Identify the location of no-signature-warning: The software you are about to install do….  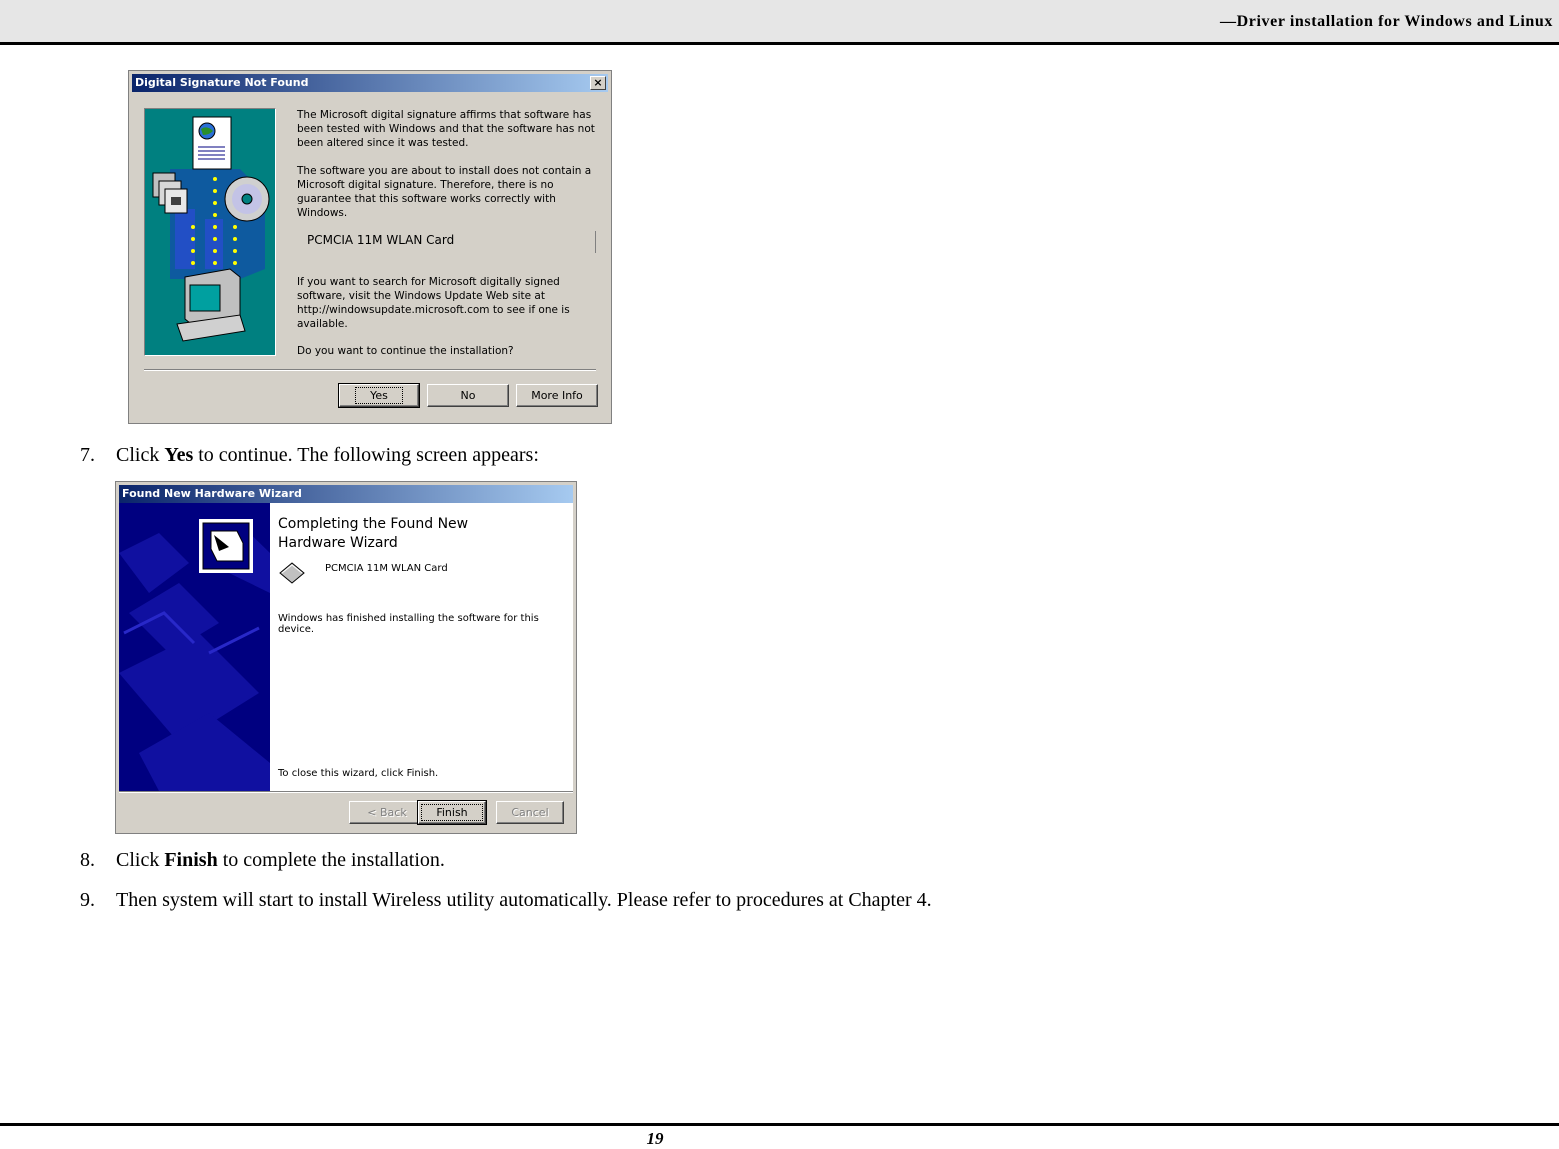
(444, 192).